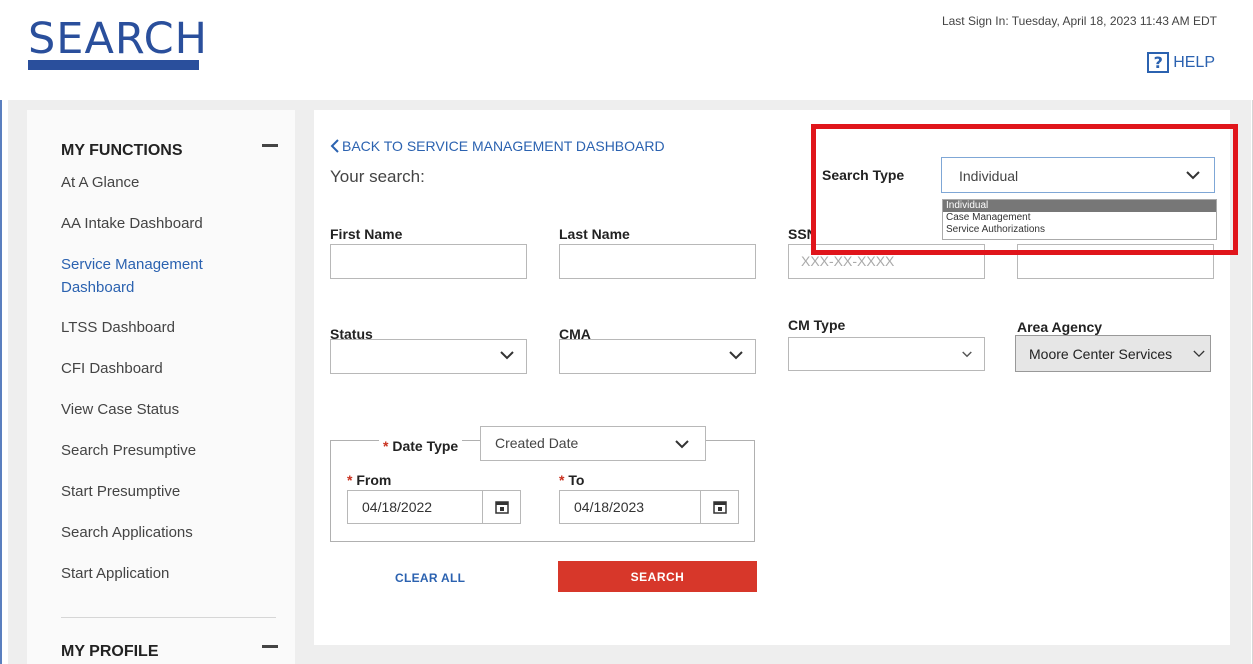 The height and width of the screenshot is (664, 1253). What do you see at coordinates (166, 573) in the screenshot?
I see `sidebar-item-start-application: Start Application` at bounding box center [166, 573].